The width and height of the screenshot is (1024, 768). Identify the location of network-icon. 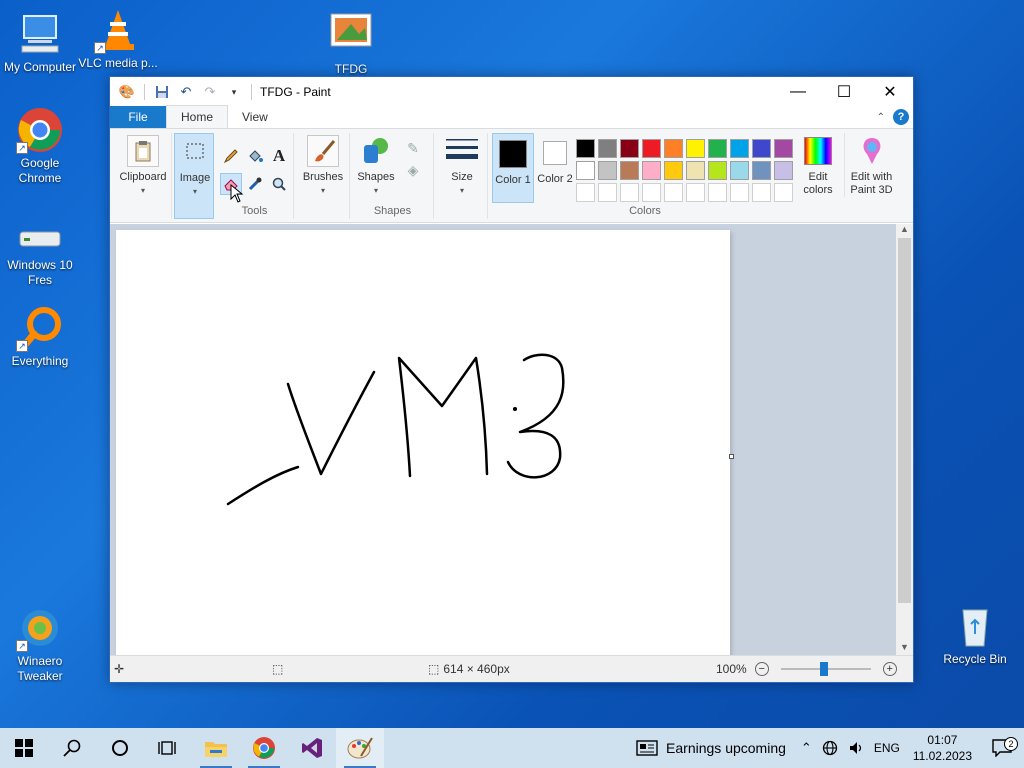
(830, 748).